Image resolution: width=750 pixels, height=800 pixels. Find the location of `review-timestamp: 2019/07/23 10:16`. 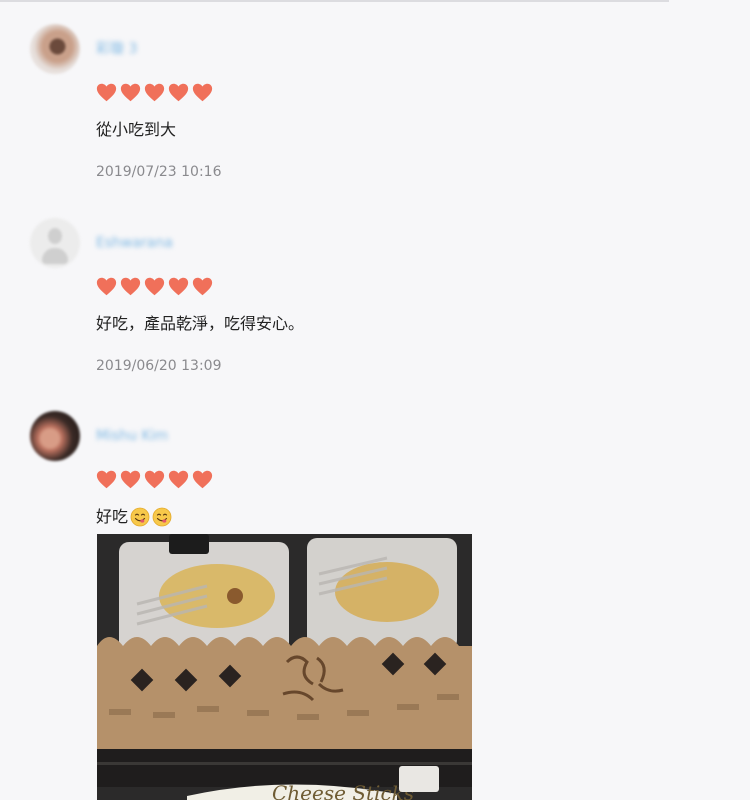

review-timestamp: 2019/07/23 10:16 is located at coordinates (159, 172).